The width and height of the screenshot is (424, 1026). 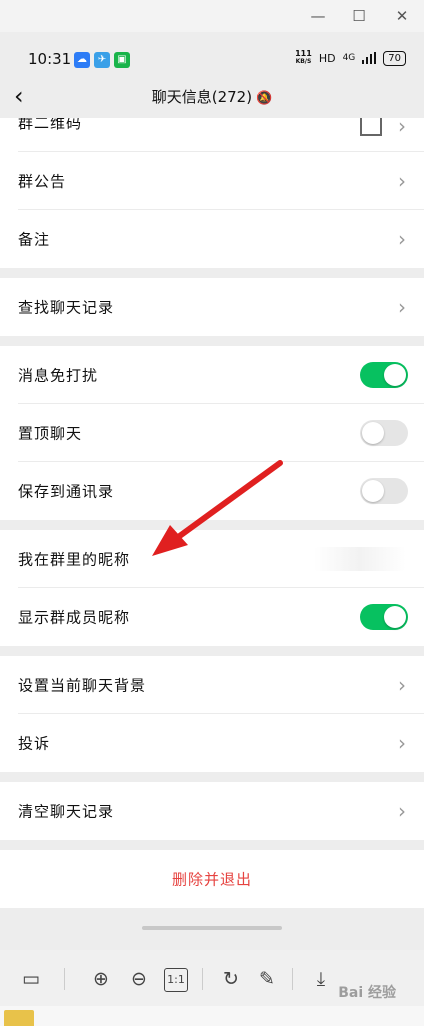 I want to click on page-title: 聊天信息(272) 🔕, so click(x=212, y=97).